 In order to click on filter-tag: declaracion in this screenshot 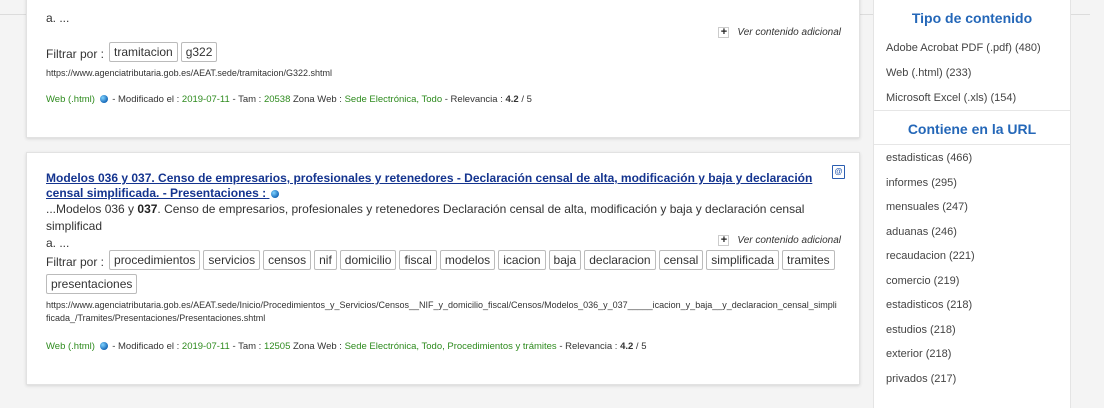, I will do `click(620, 260)`.